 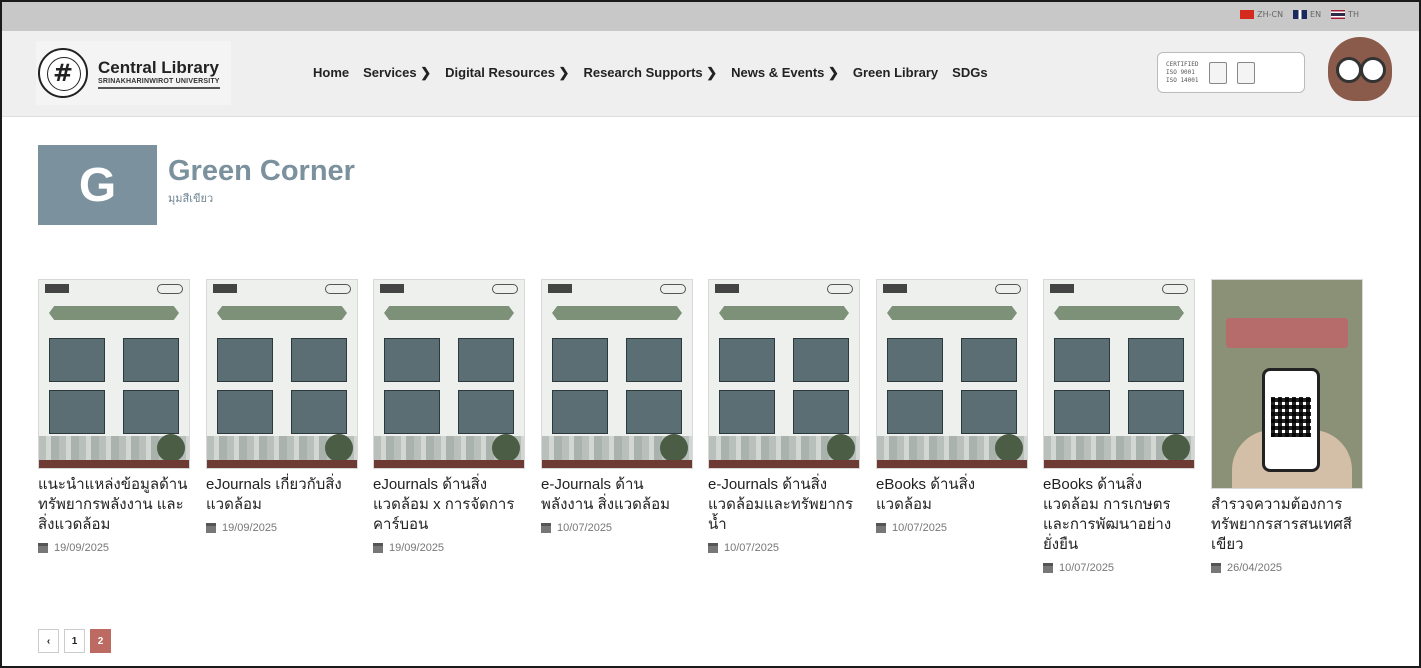 I want to click on post-title: e-Journals ด้านสิ่งแวดล้อมและทรัพยากรน้ำ, so click(x=784, y=505).